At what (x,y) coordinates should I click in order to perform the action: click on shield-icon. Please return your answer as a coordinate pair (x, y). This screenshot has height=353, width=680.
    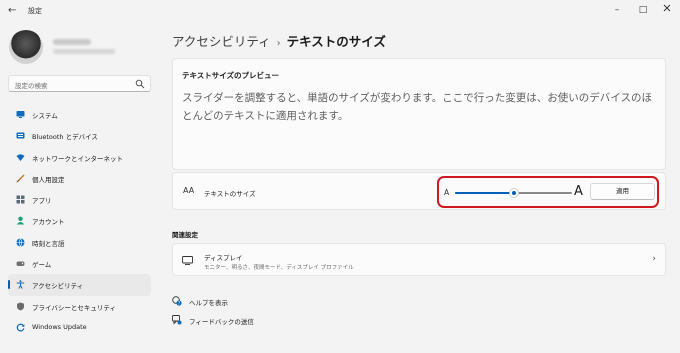
    Looking at the image, I should click on (20, 306).